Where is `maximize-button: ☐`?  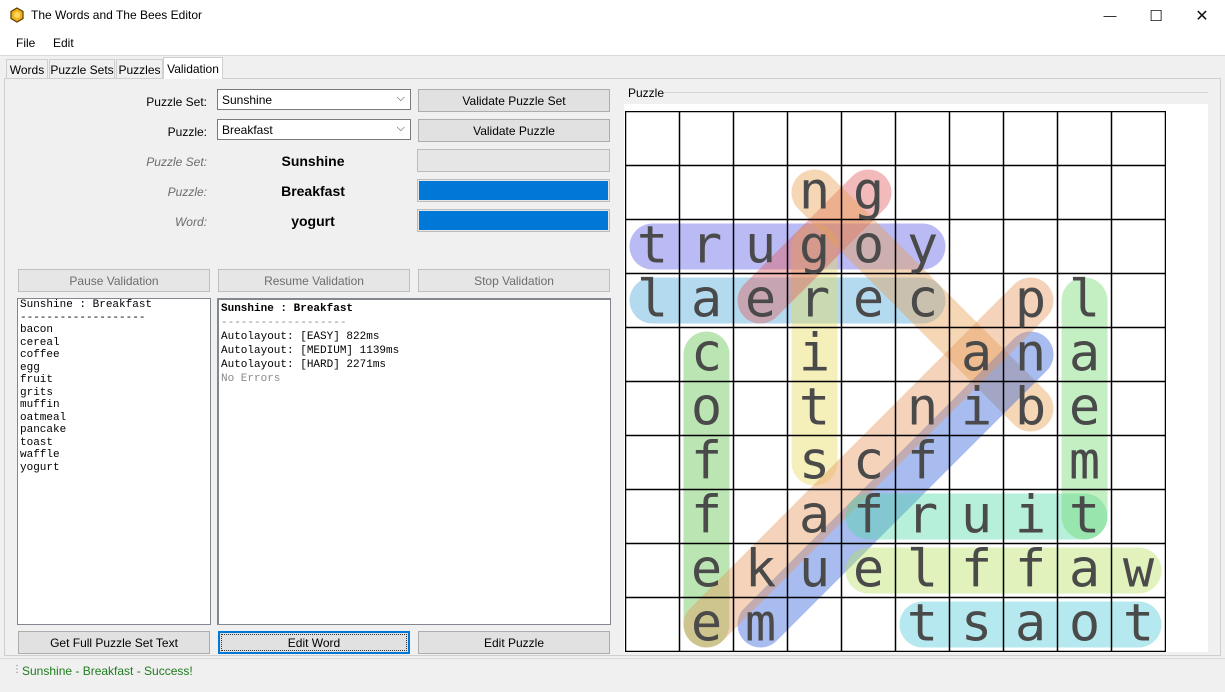 maximize-button: ☐ is located at coordinates (1156, 15).